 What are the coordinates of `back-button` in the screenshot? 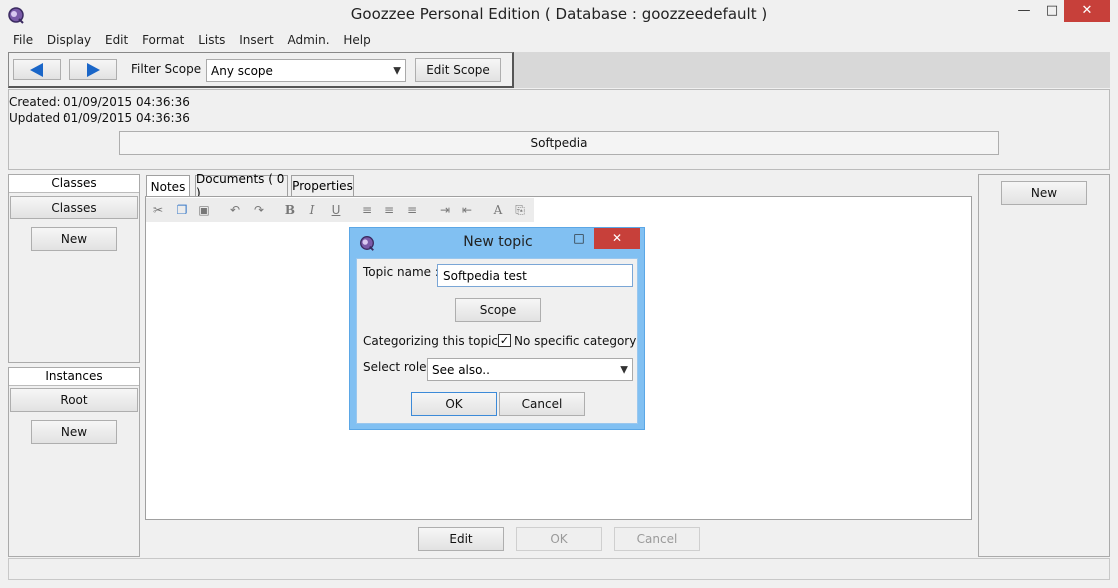 It's located at (37, 69).